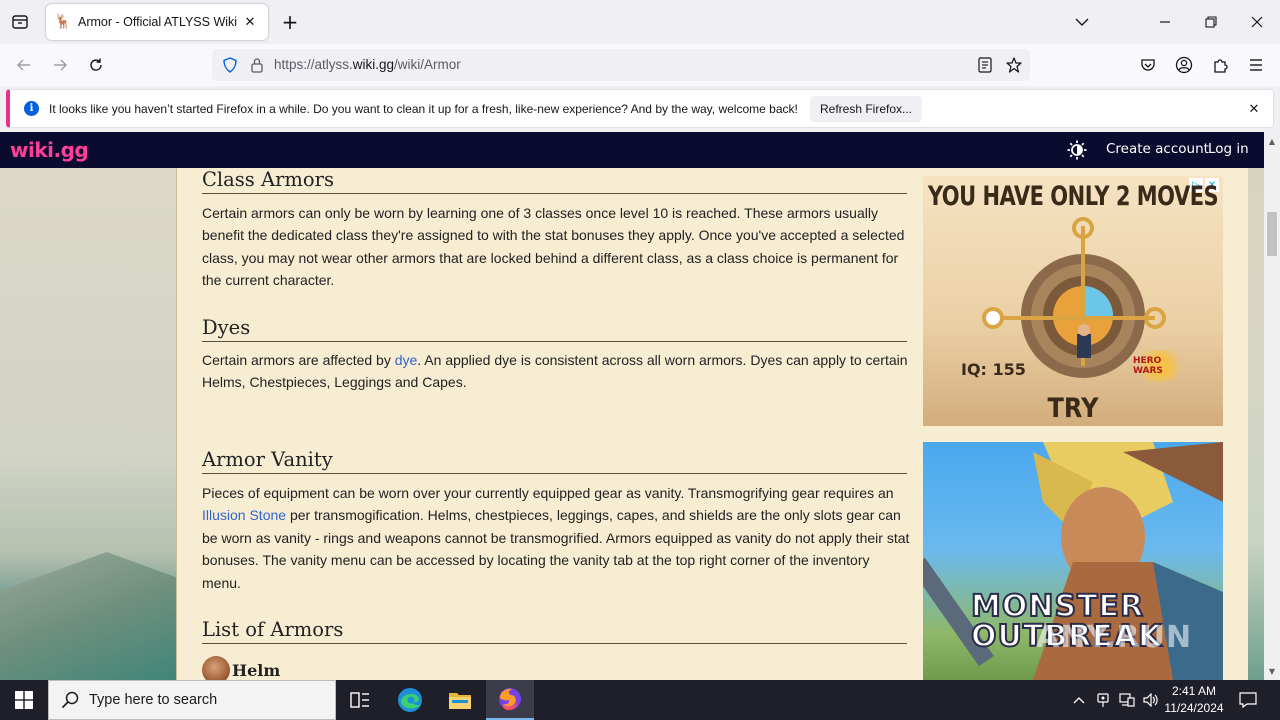 Image resolution: width=1280 pixels, height=720 pixels. Describe the element at coordinates (1160, 366) in the screenshot. I see `hero-wars-logo: HERO WARS` at that location.